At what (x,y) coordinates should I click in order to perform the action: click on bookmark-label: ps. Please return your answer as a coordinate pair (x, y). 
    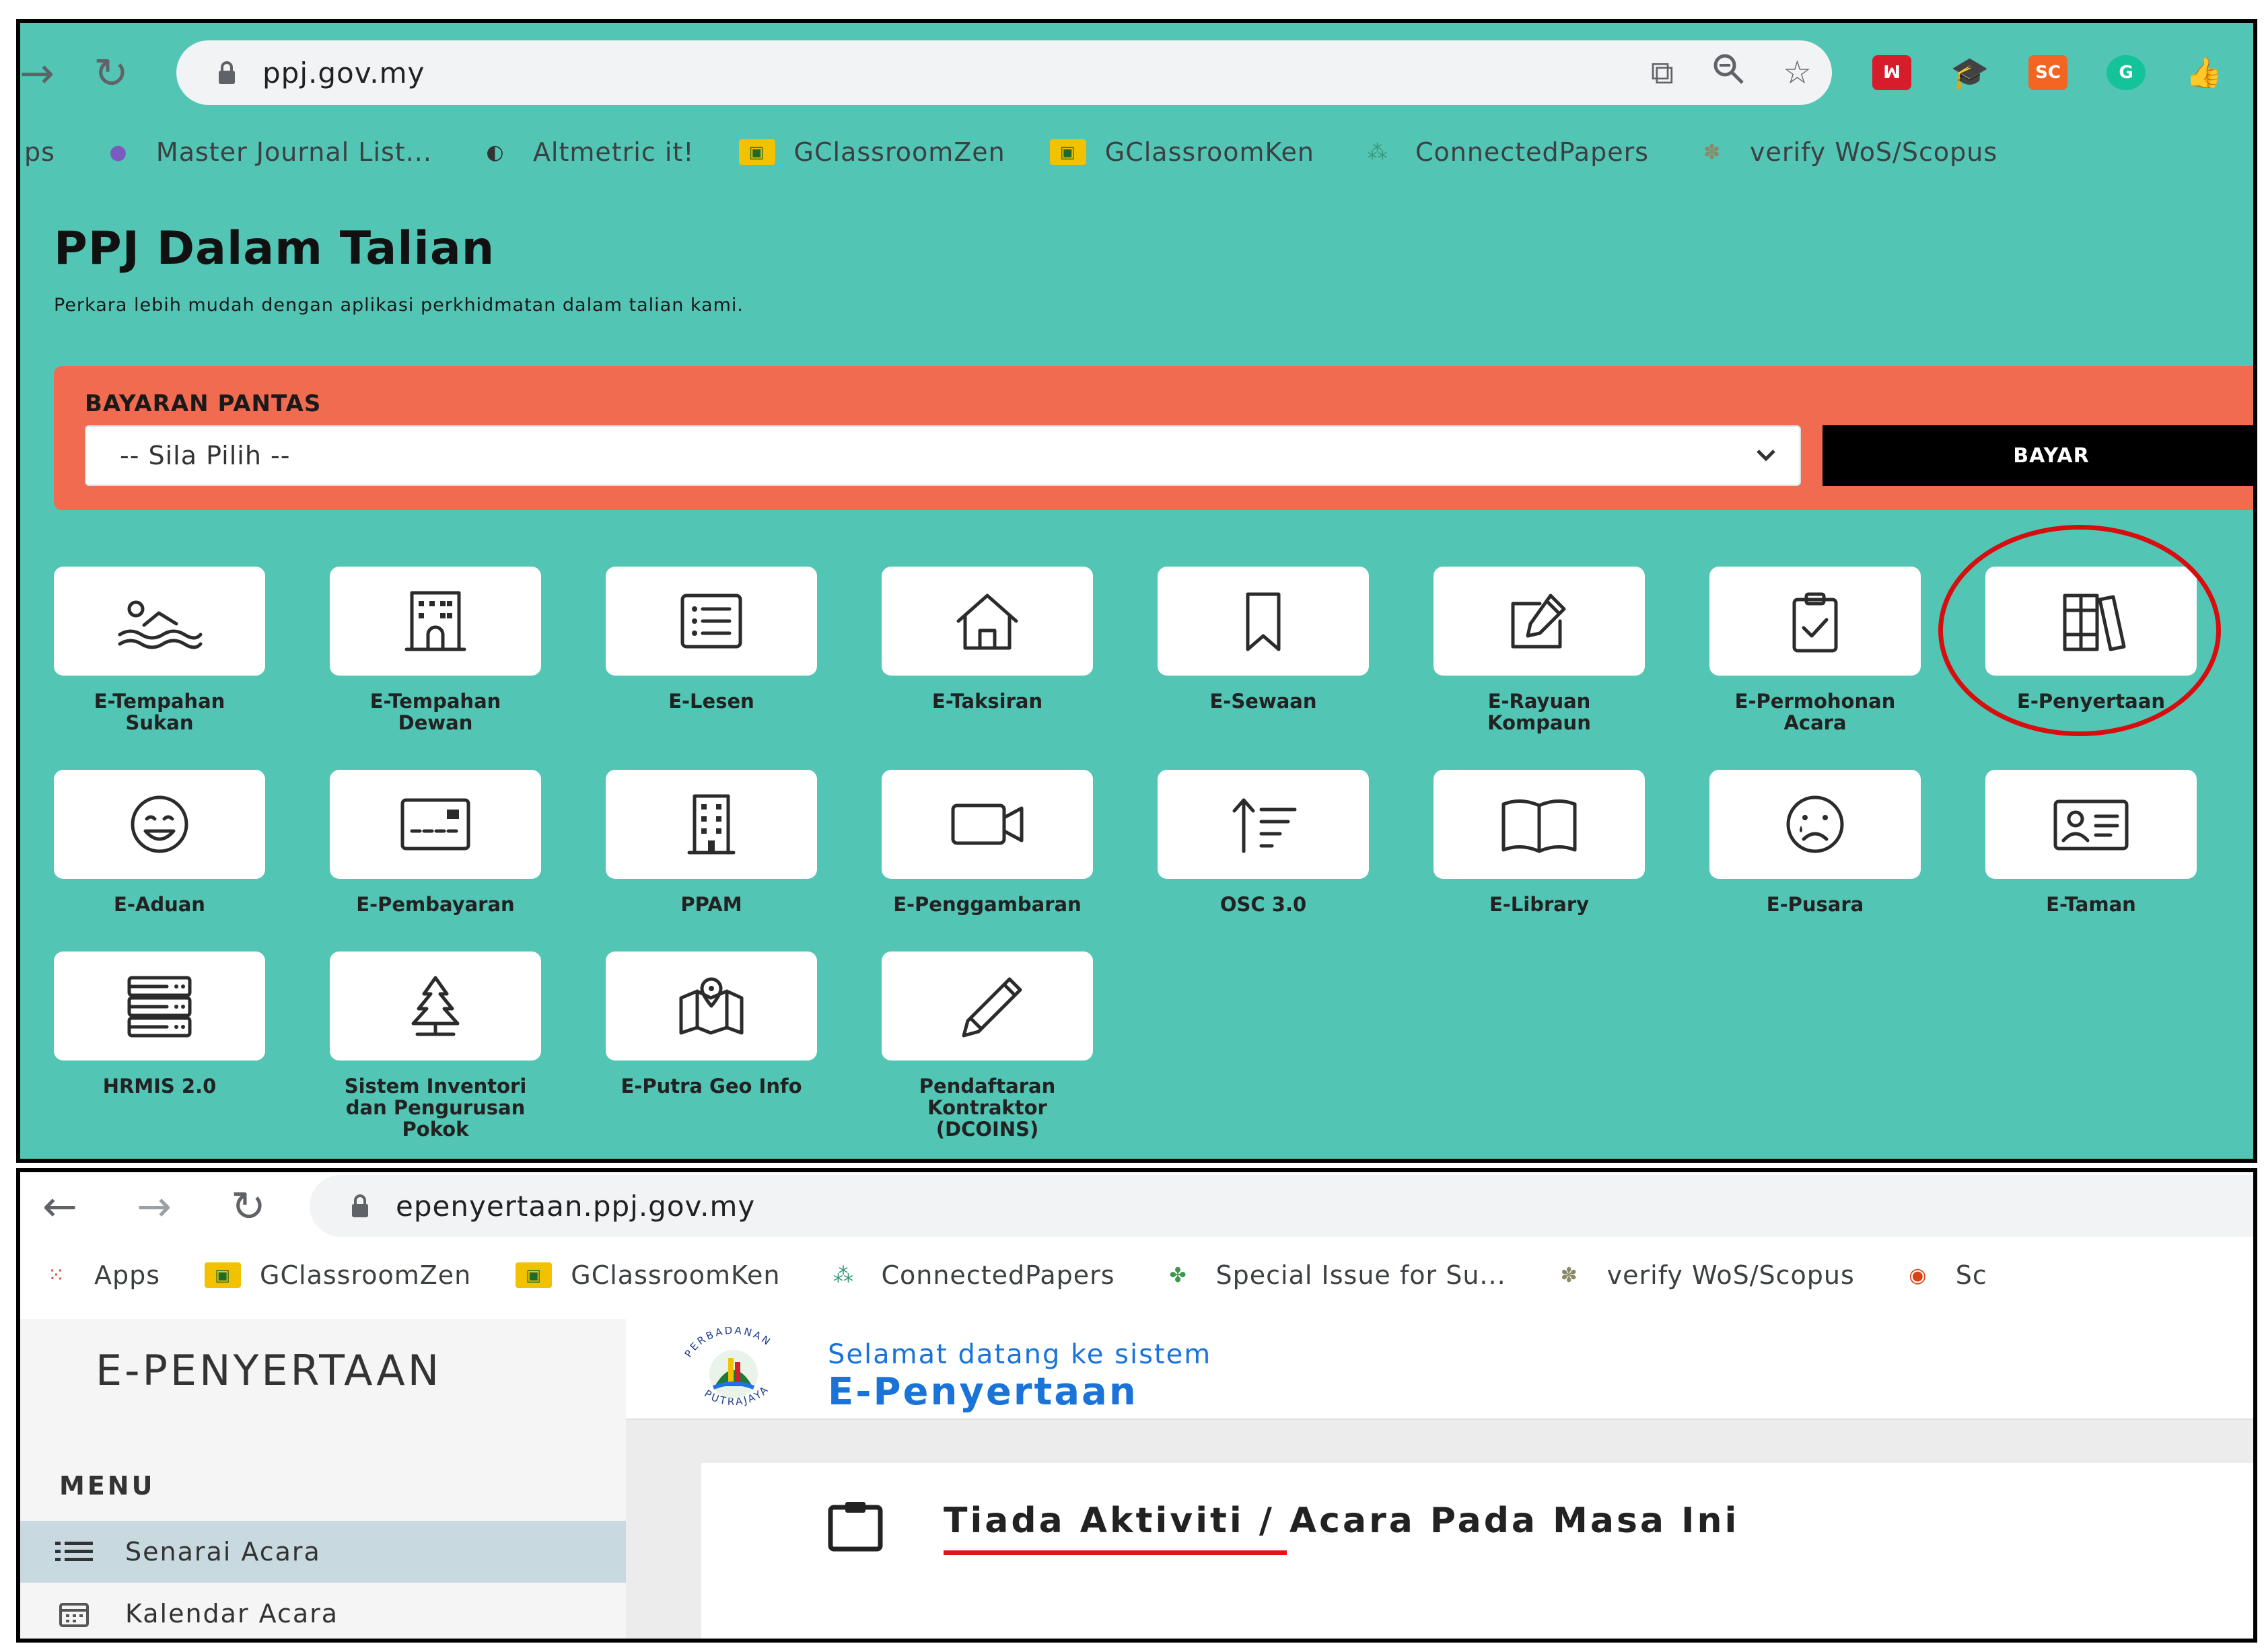
    Looking at the image, I should click on (39, 152).